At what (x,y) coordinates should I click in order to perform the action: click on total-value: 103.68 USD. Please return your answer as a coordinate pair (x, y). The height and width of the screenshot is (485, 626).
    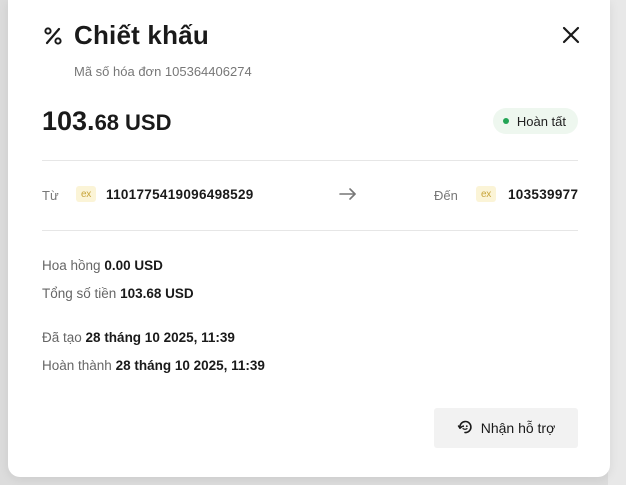
    Looking at the image, I should click on (157, 293).